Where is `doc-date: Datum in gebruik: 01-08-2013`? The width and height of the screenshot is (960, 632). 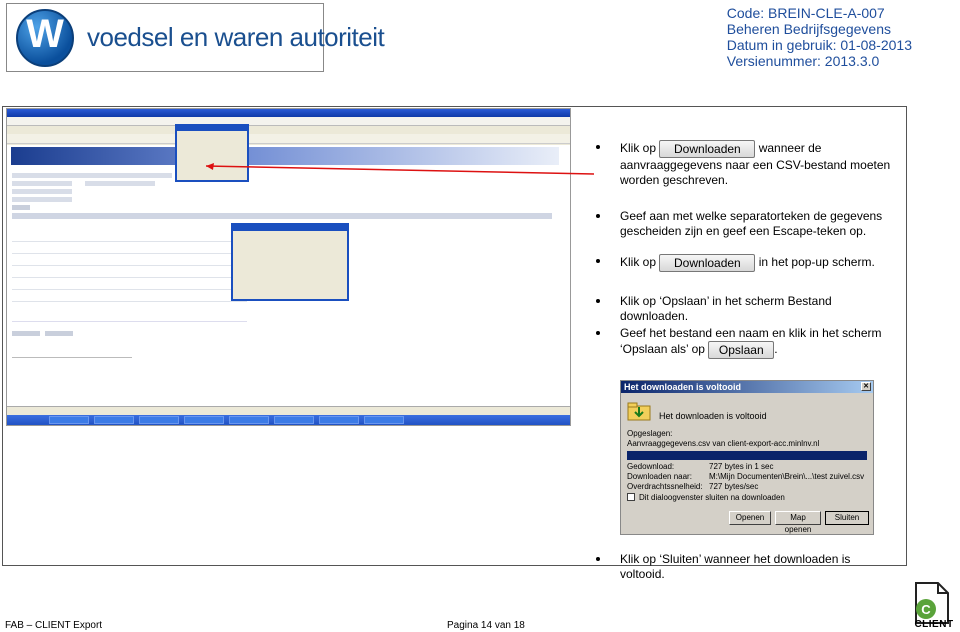 doc-date: Datum in gebruik: 01-08-2013 is located at coordinates (819, 45).